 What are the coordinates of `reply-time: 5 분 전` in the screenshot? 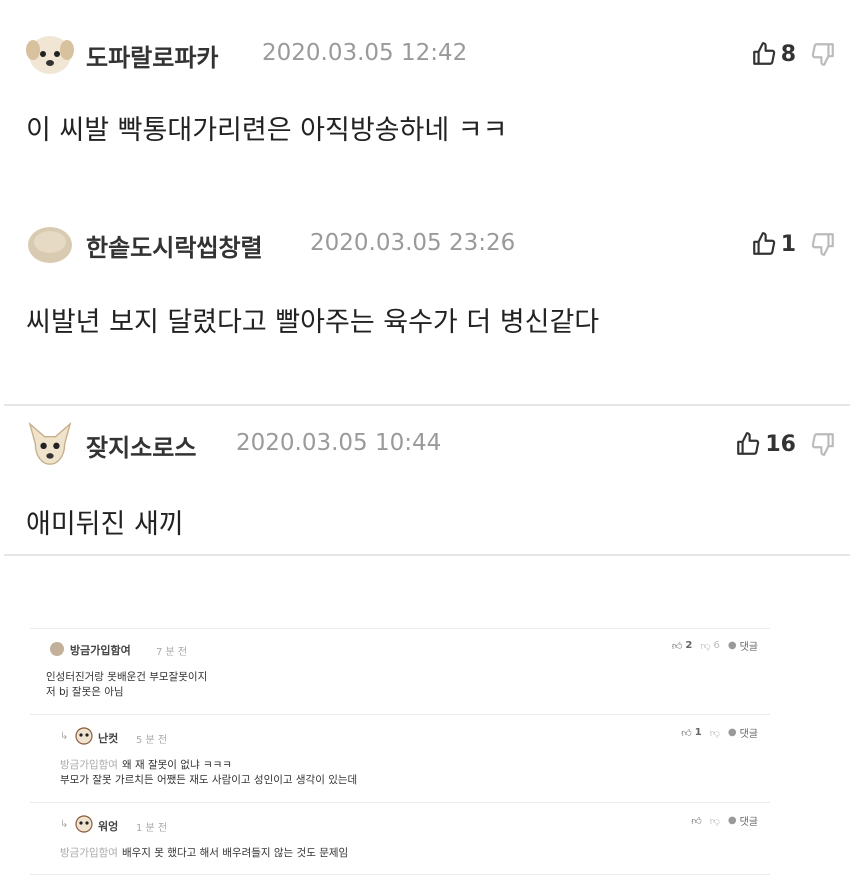 It's located at (152, 740).